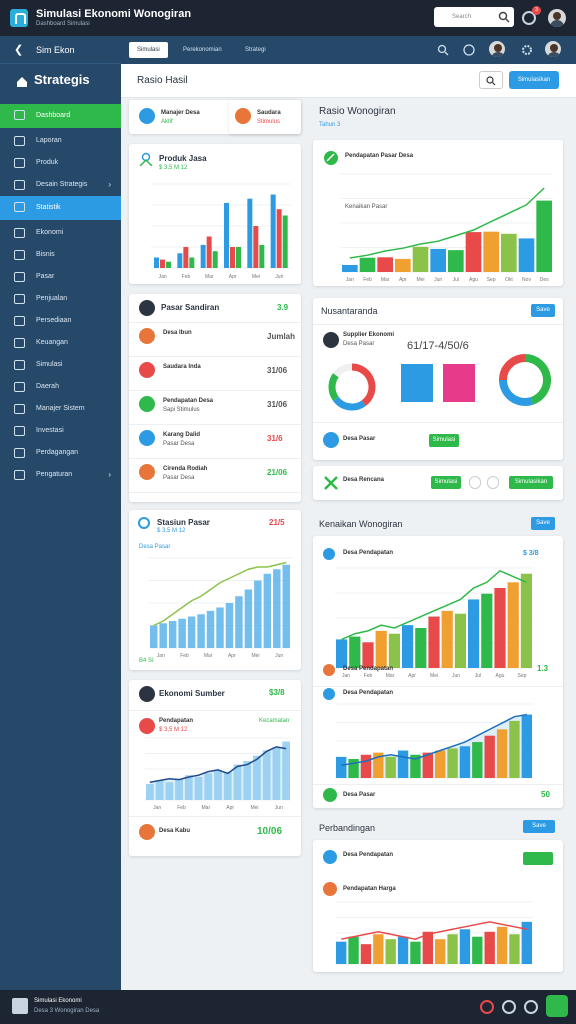 This screenshot has height=1024, width=576. I want to click on manager-icon, so click(19, 409).